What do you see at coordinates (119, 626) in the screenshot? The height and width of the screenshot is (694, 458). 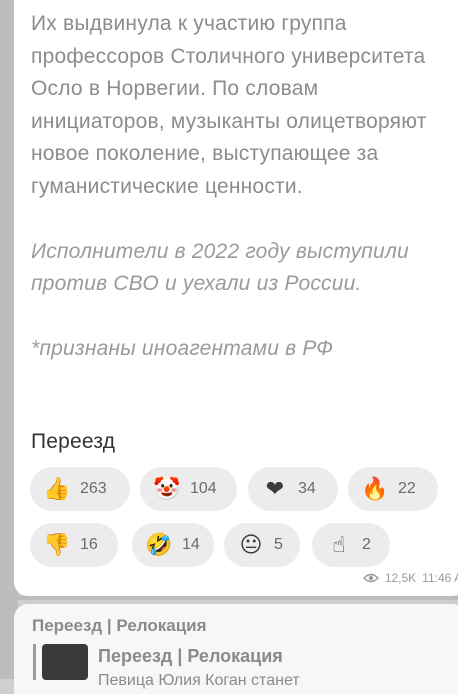 I see `next-message-channel-name: Переезд | Релокация` at bounding box center [119, 626].